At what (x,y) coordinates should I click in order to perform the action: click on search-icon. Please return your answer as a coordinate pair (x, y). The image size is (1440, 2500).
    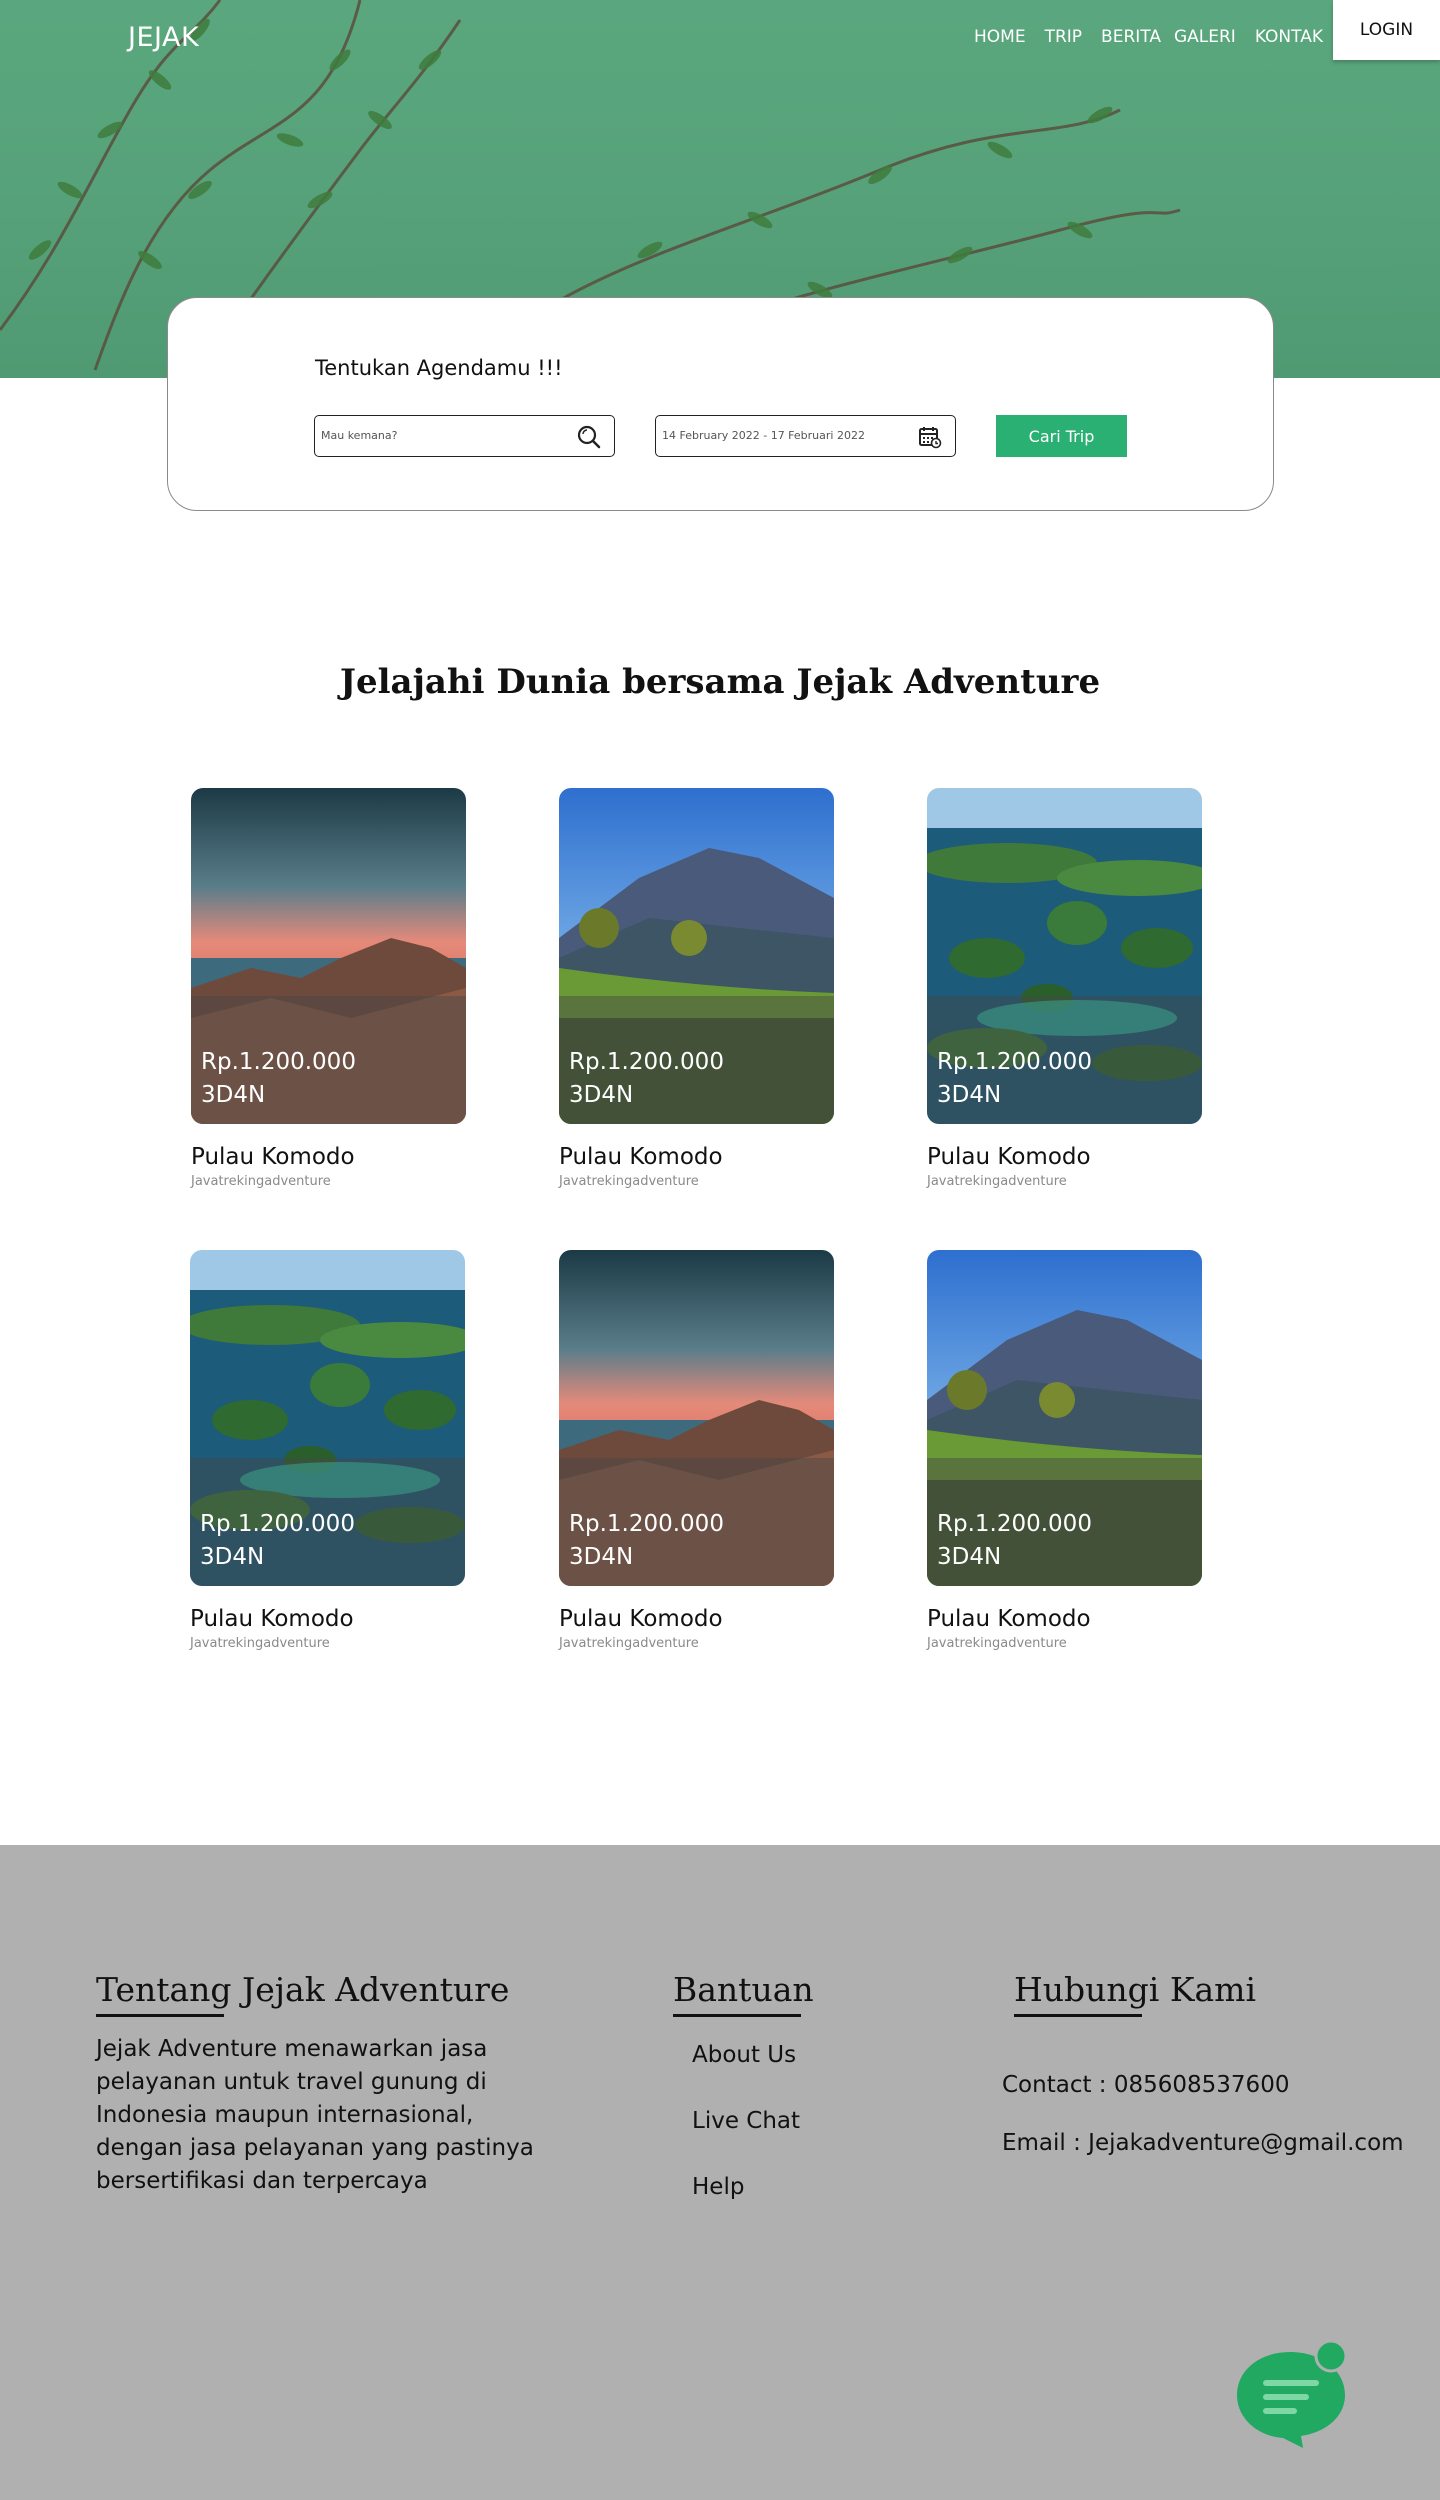
    Looking at the image, I should click on (589, 437).